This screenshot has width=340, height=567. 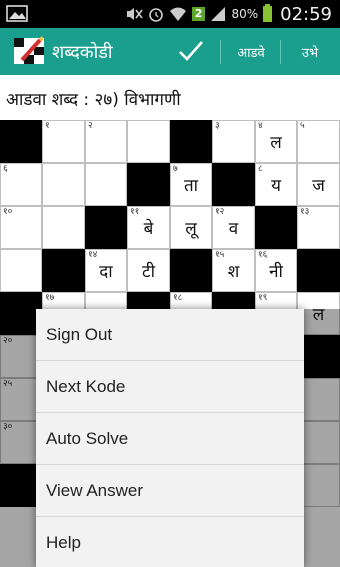 I want to click on cell-letter: ज, so click(x=318, y=186).